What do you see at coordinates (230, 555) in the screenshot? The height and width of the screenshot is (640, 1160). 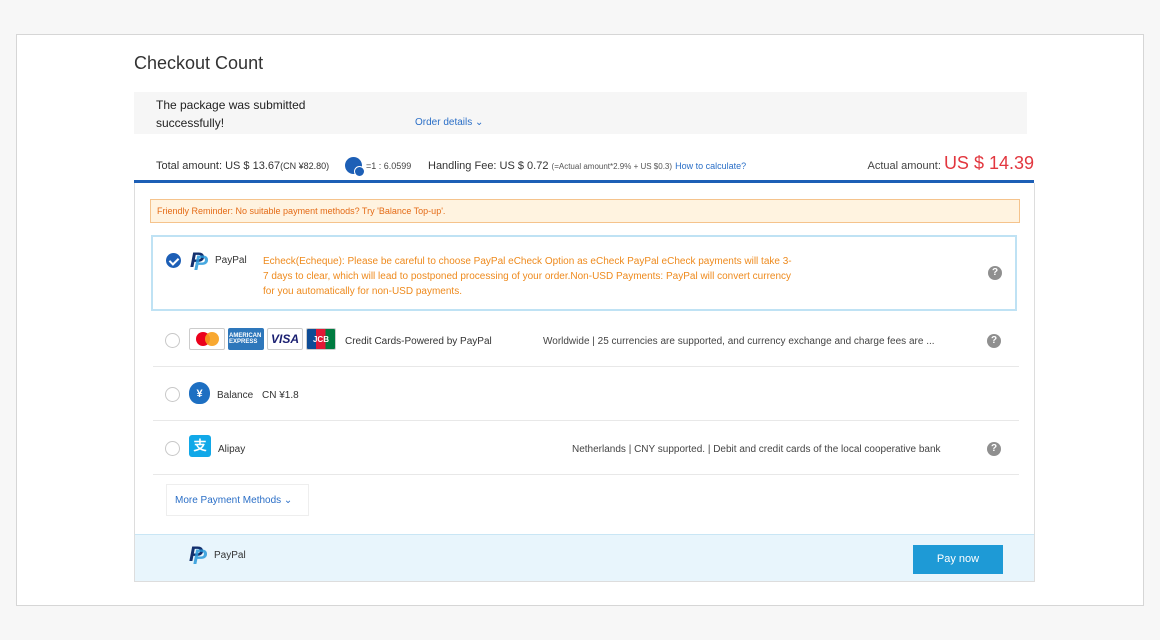 I see `footer-method-label: PayPal` at bounding box center [230, 555].